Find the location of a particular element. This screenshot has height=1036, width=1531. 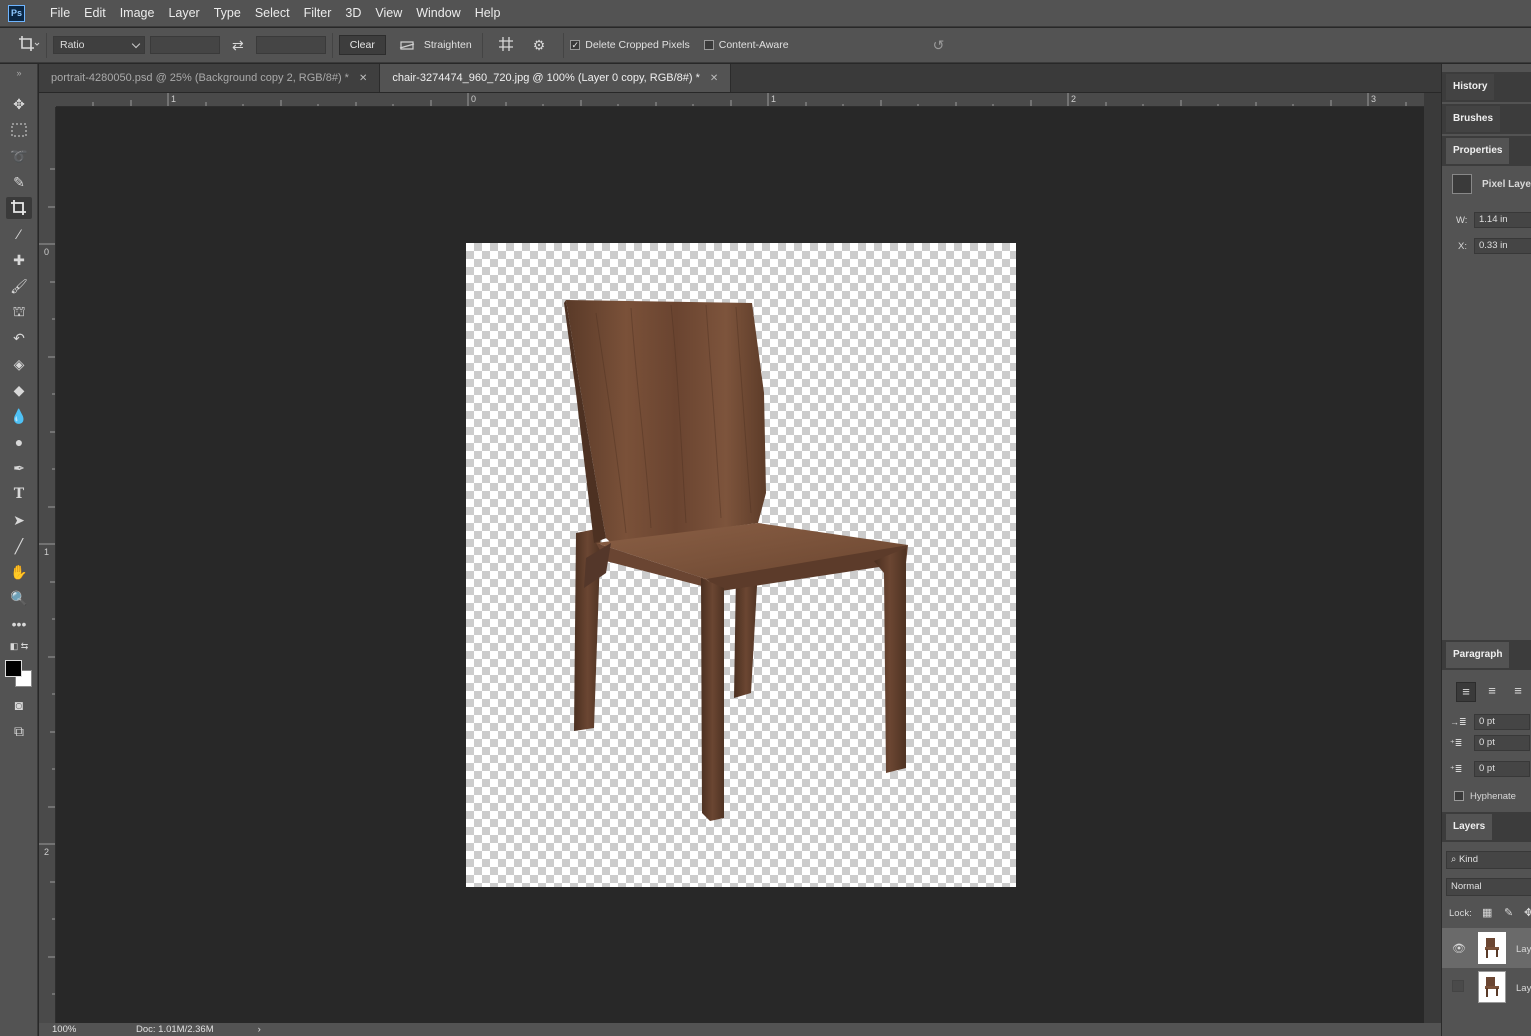

menu-layer: Layer is located at coordinates (183, 13).